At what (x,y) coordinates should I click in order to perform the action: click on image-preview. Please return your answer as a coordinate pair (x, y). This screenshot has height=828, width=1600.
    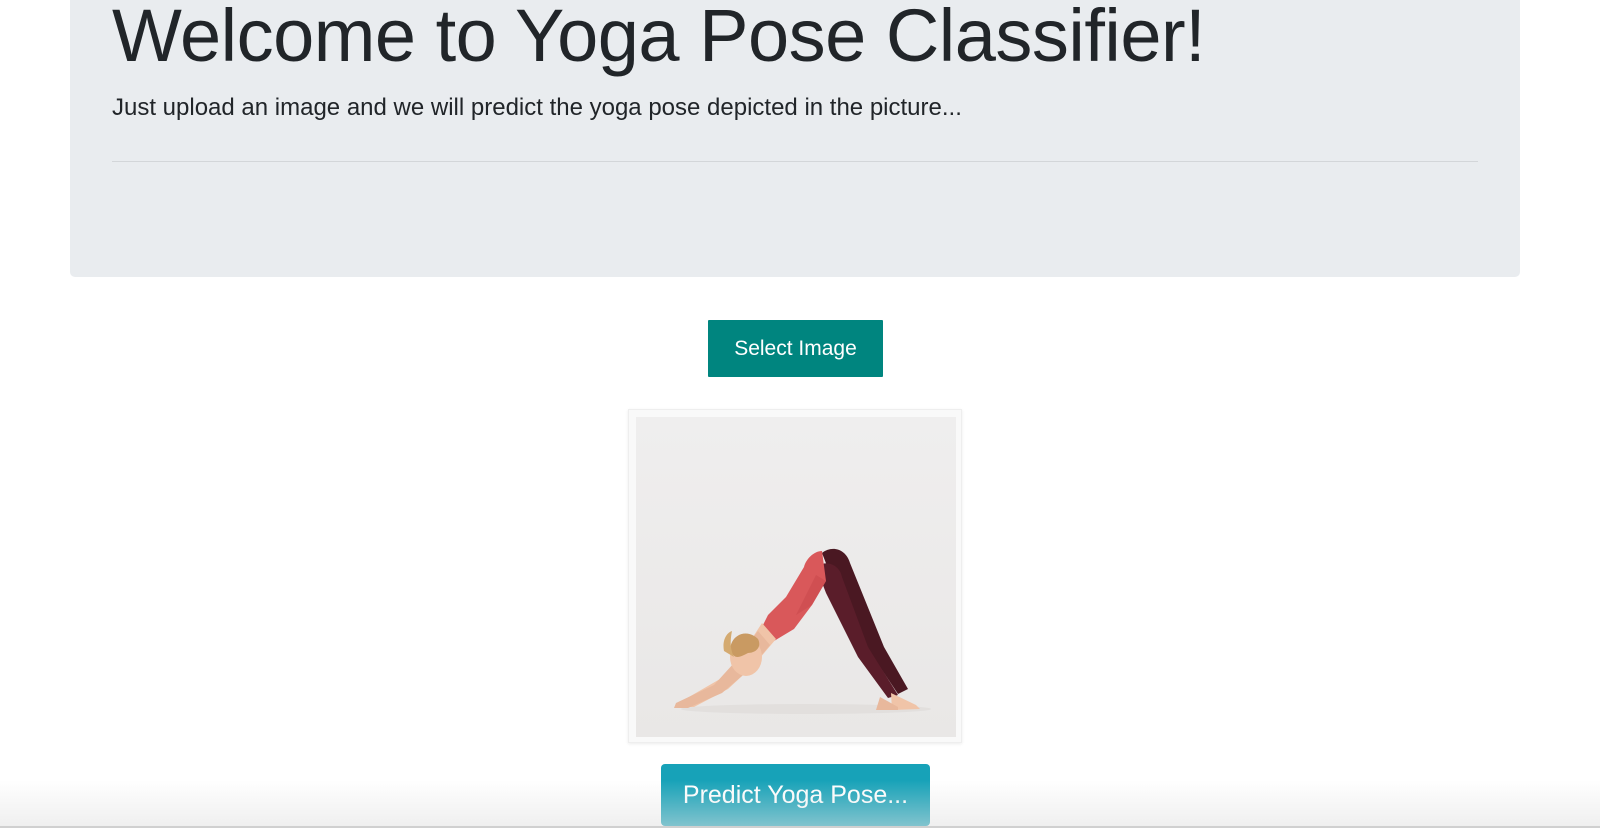
    Looking at the image, I should click on (795, 576).